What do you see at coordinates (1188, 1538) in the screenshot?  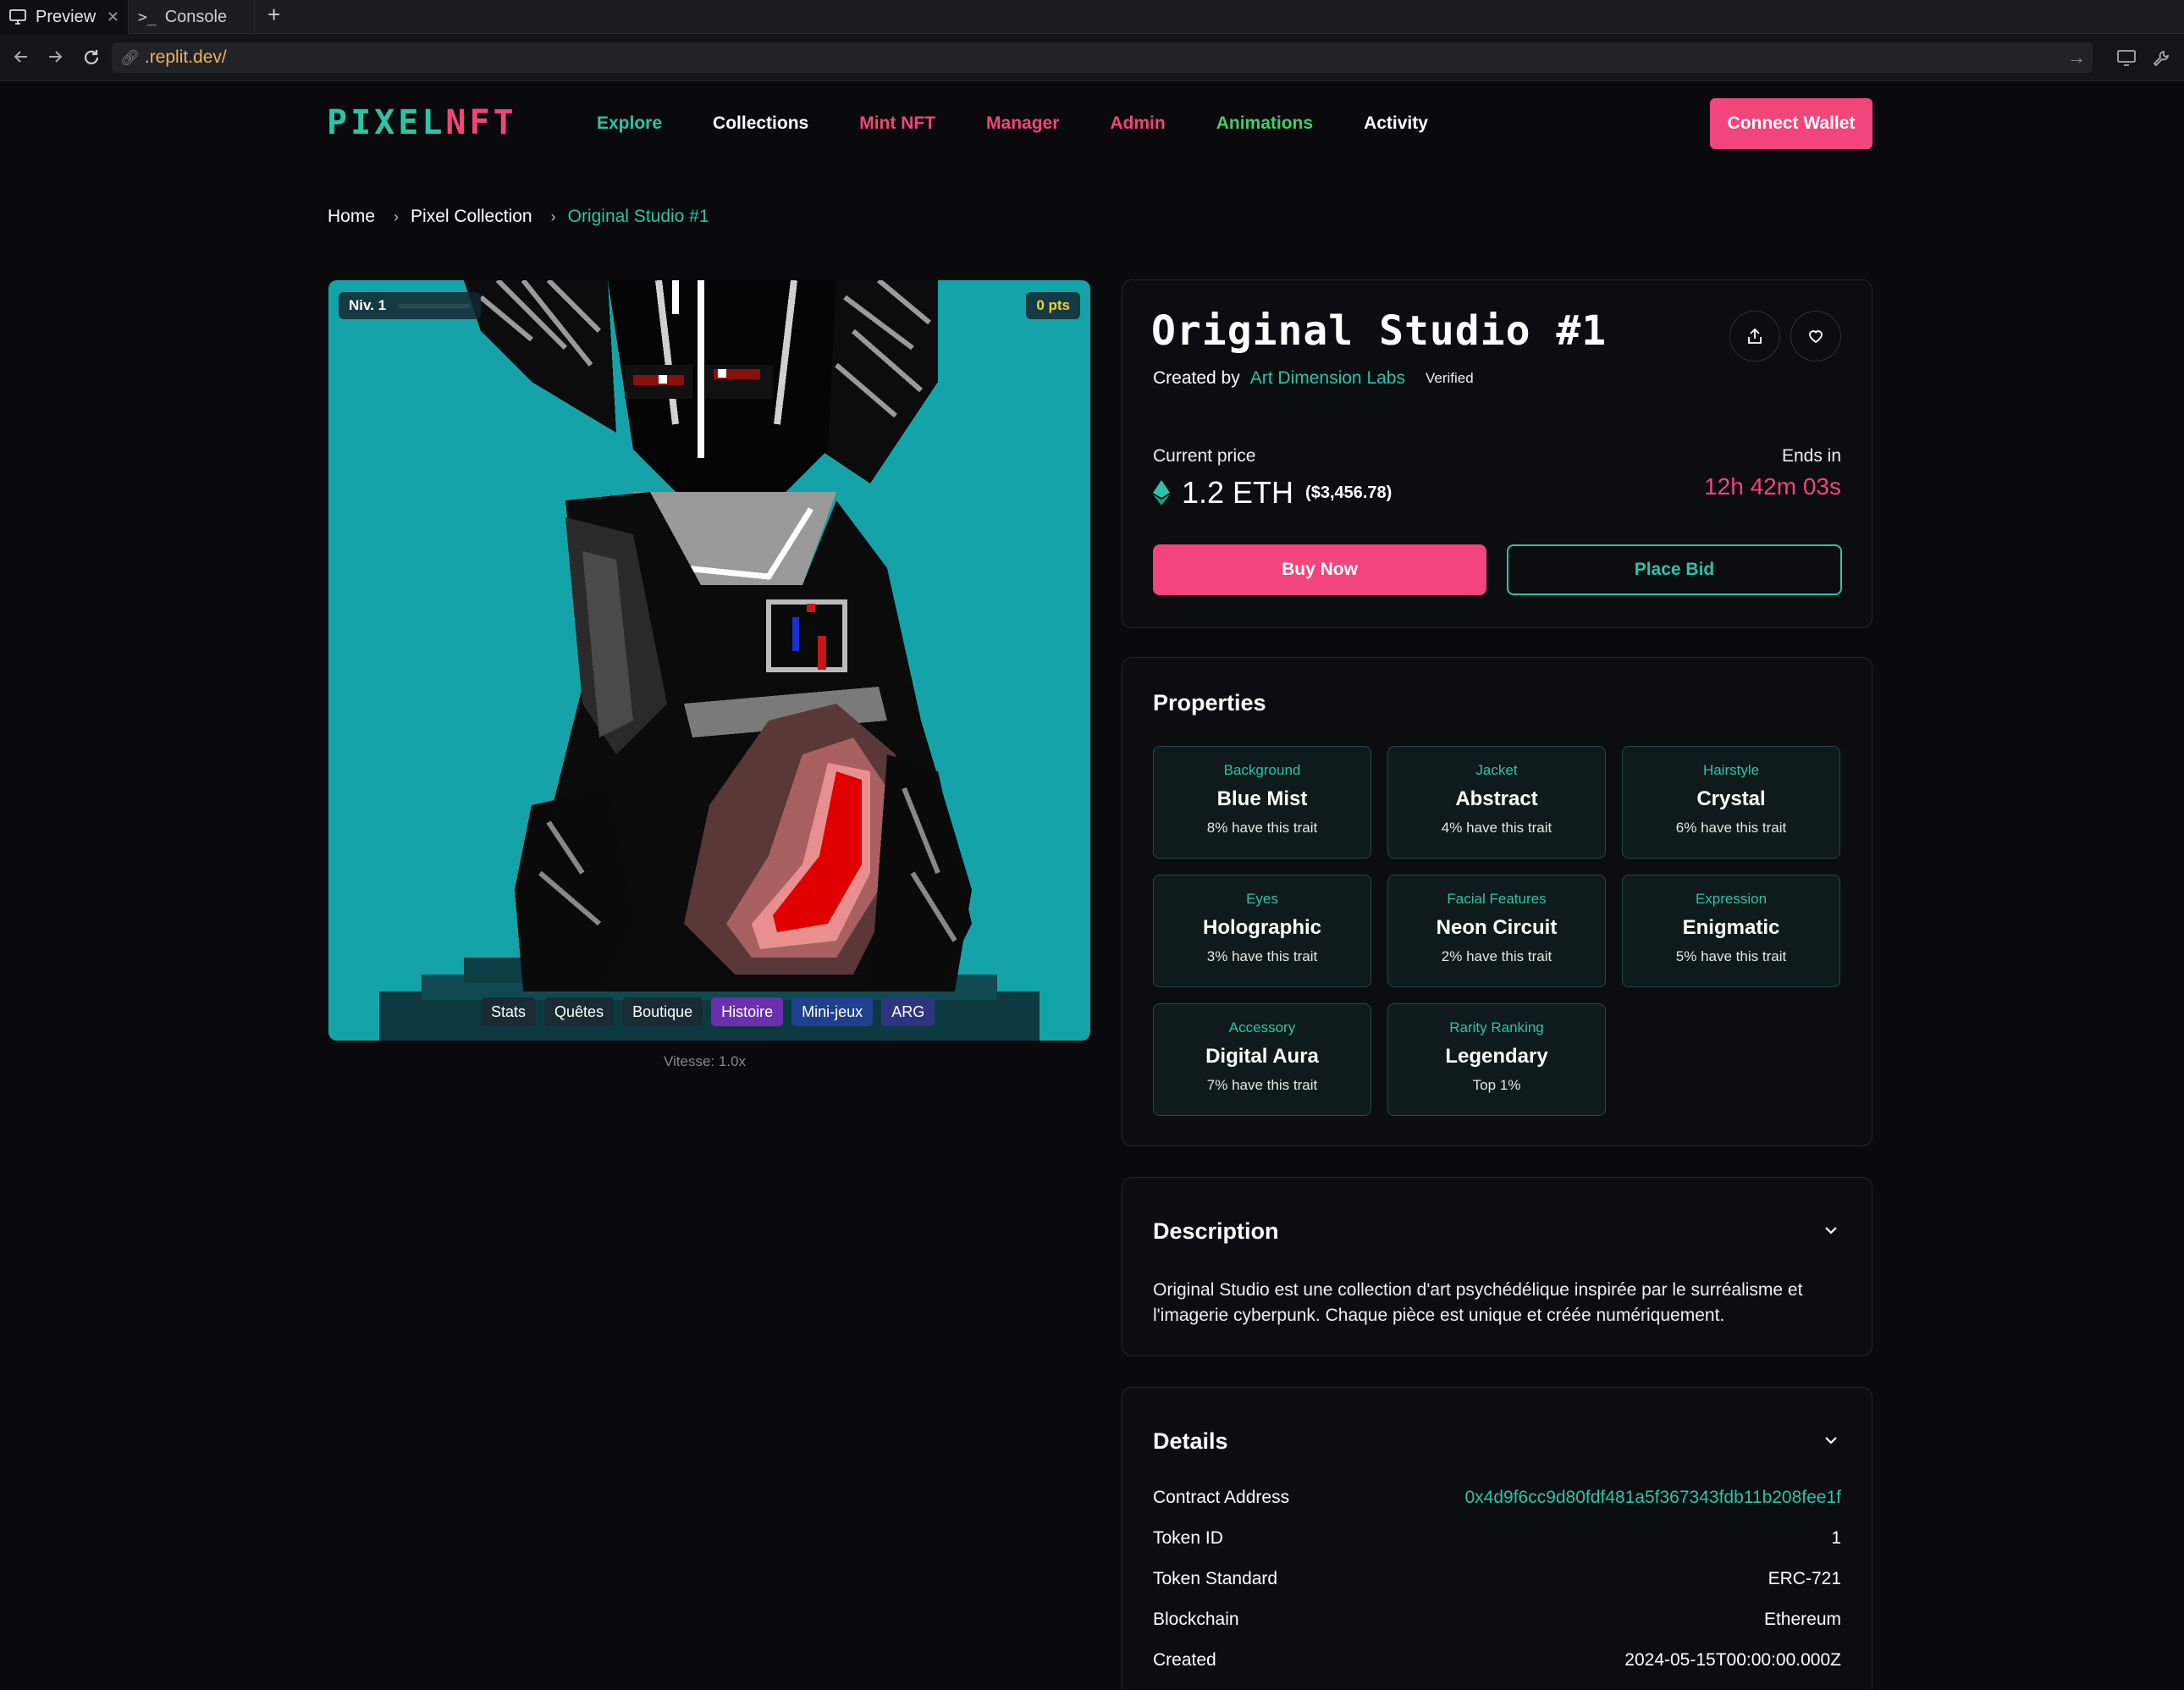 I see `detail-label: Token ID` at bounding box center [1188, 1538].